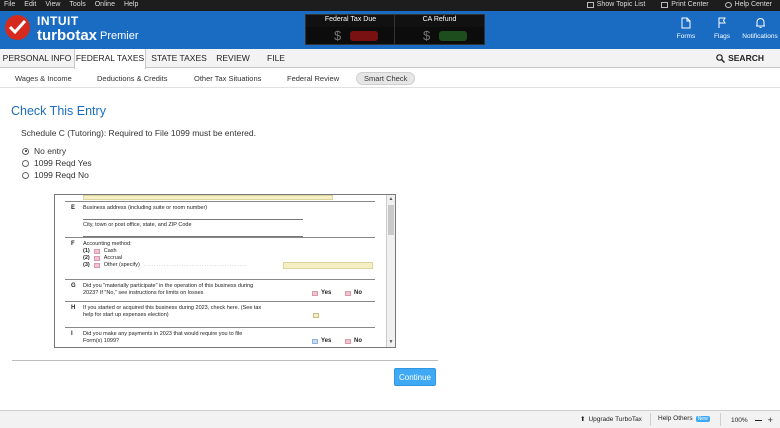  Describe the element at coordinates (9, 4) in the screenshot. I see `menu-file: File` at that location.